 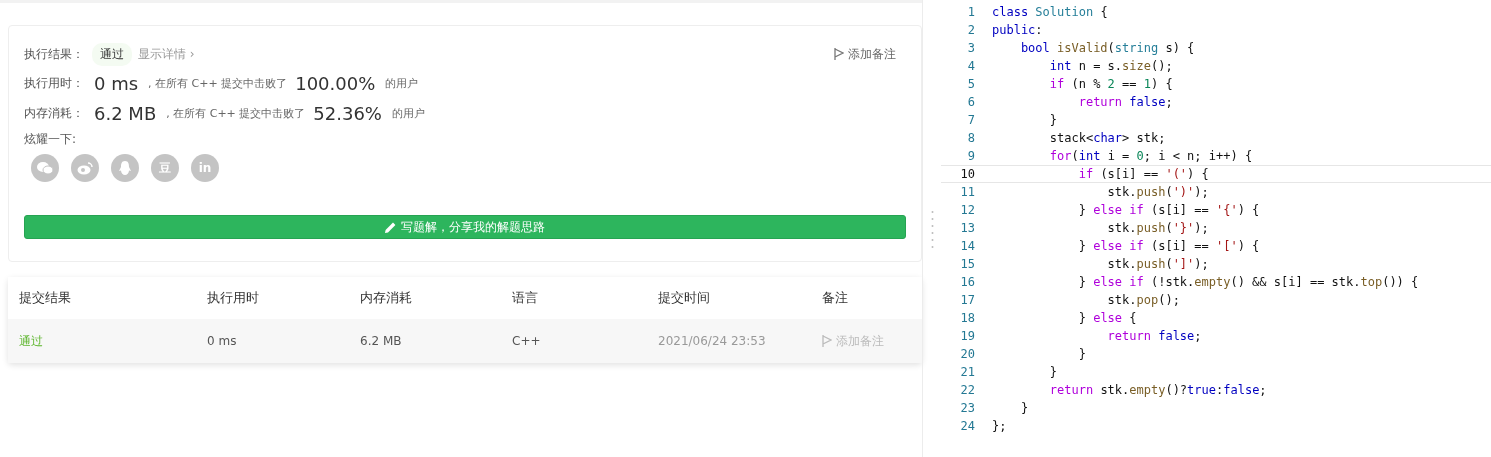 I want to click on stat-value: 0 ms, so click(x=116, y=83).